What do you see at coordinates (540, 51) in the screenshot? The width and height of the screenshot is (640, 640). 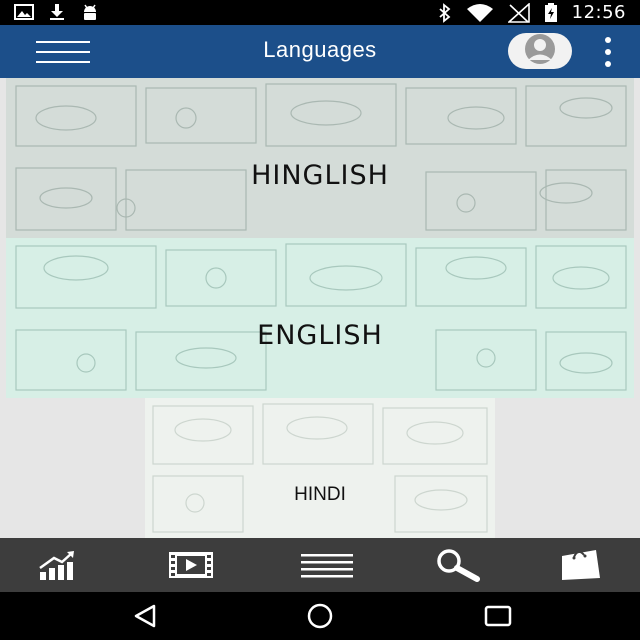 I see `avatar-icon` at bounding box center [540, 51].